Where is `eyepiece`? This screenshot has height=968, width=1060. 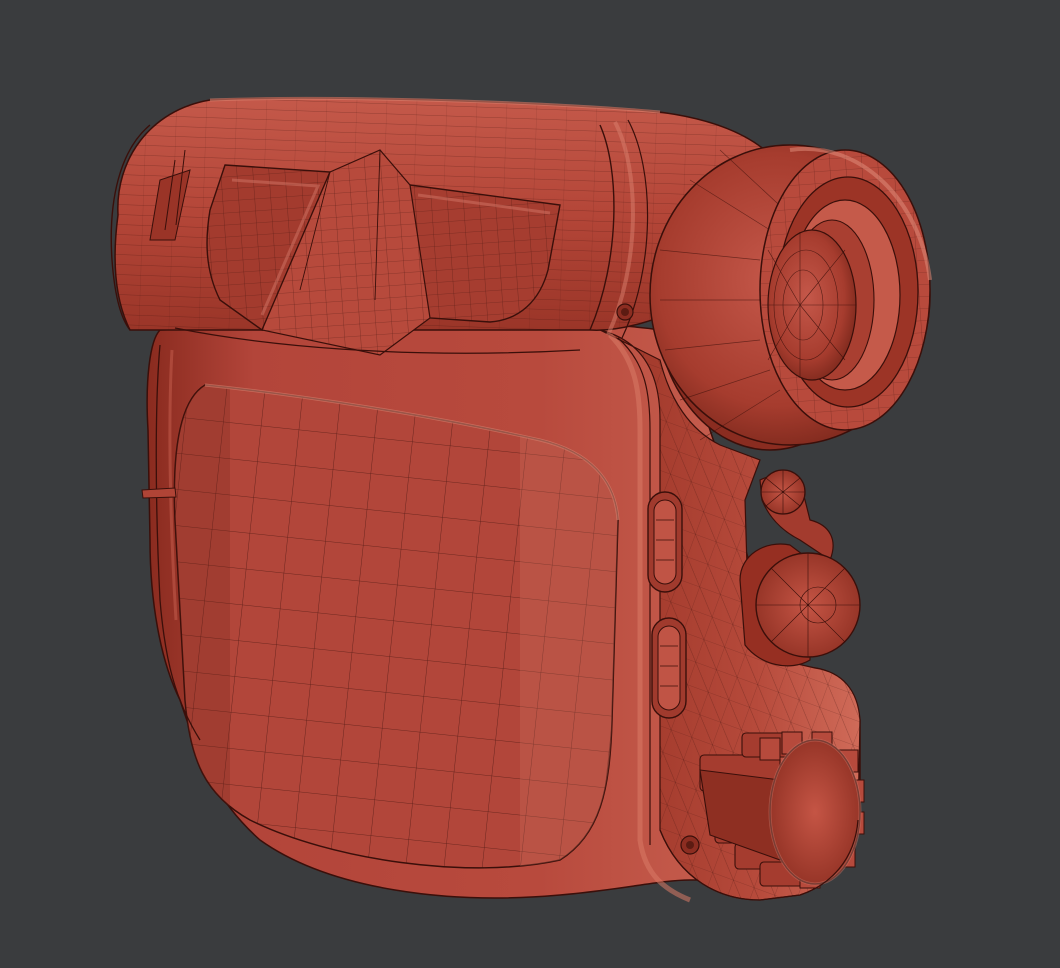
eyepiece is located at coordinates (790, 297).